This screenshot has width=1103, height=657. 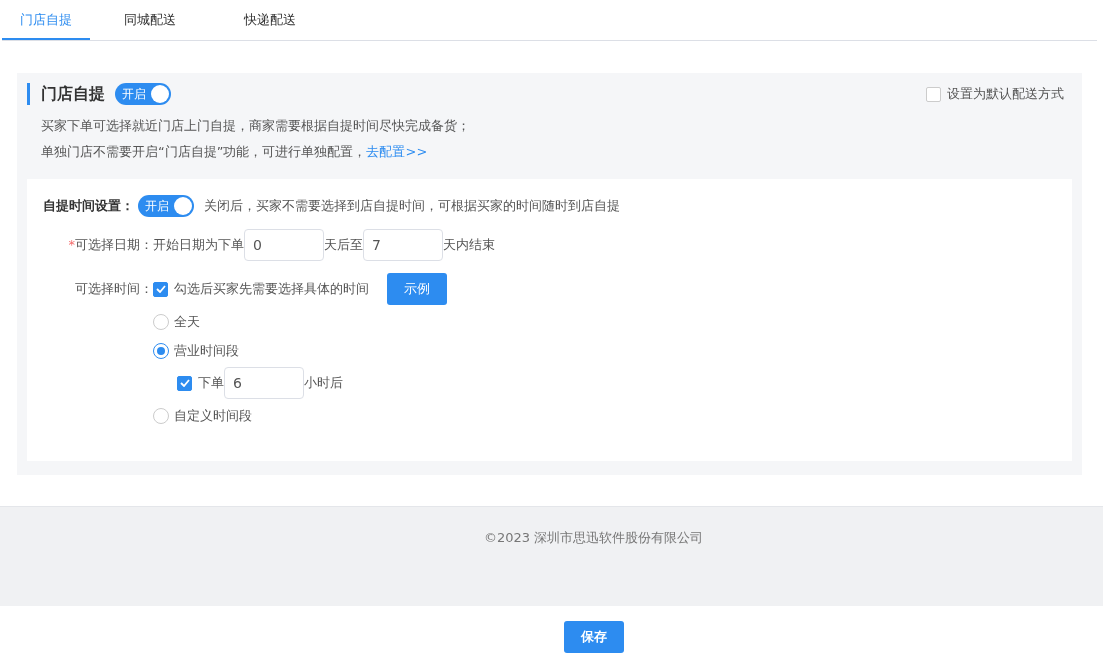 What do you see at coordinates (593, 637) in the screenshot?
I see `save-button: 保存` at bounding box center [593, 637].